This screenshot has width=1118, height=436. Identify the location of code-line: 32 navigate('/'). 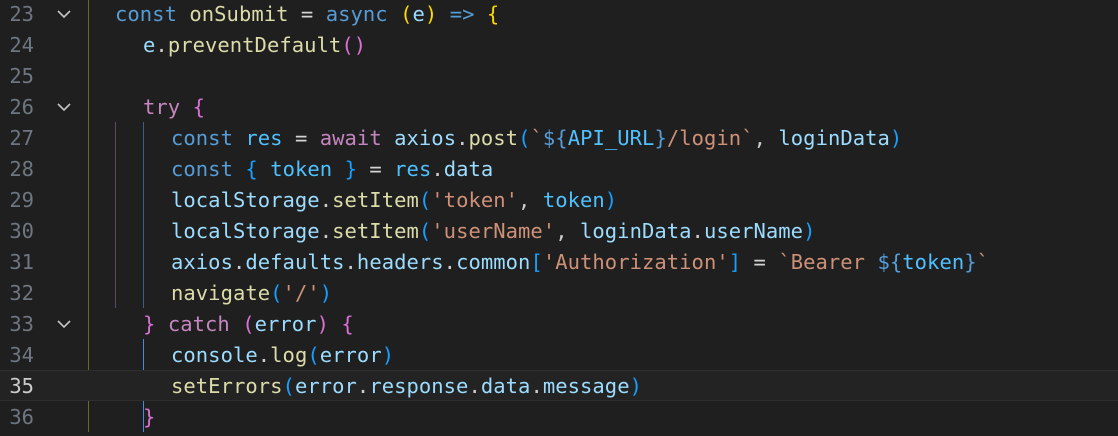
(559, 292).